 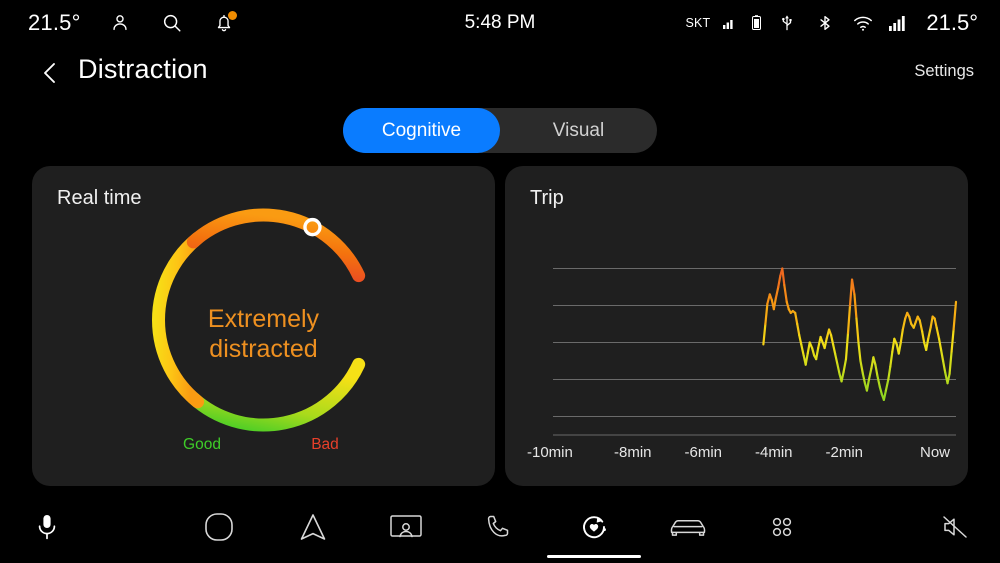 What do you see at coordinates (844, 452) in the screenshot?
I see `x-tick: -2min` at bounding box center [844, 452].